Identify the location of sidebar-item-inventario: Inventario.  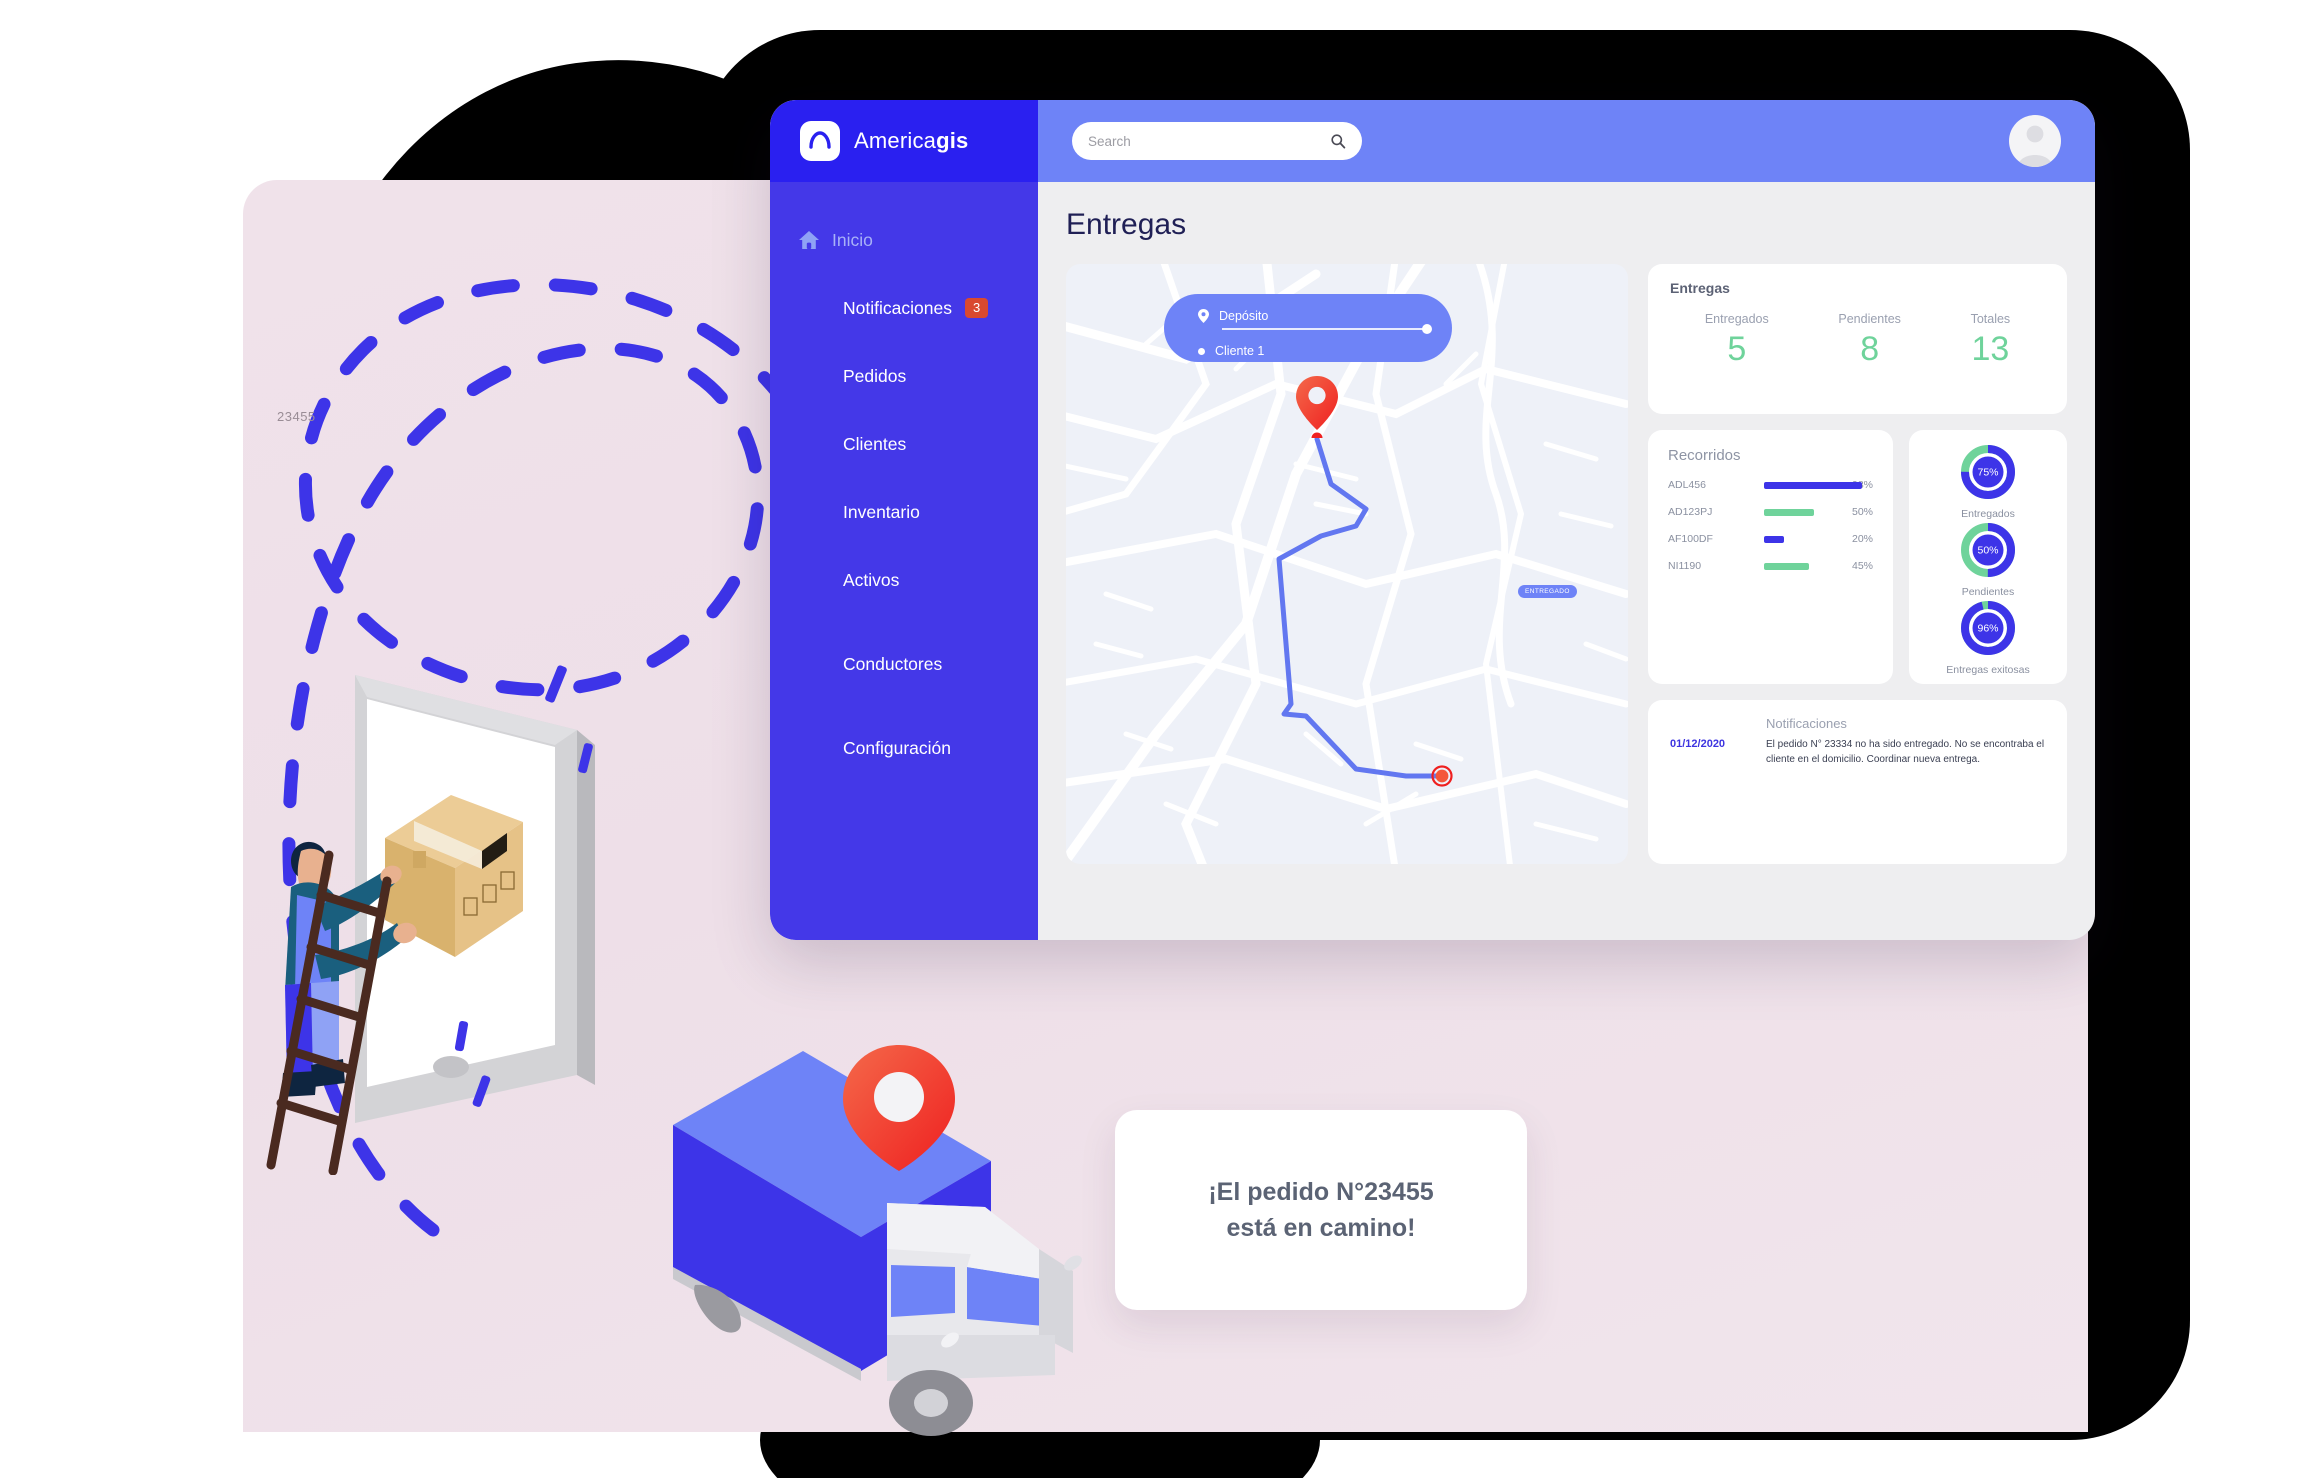
(904, 512).